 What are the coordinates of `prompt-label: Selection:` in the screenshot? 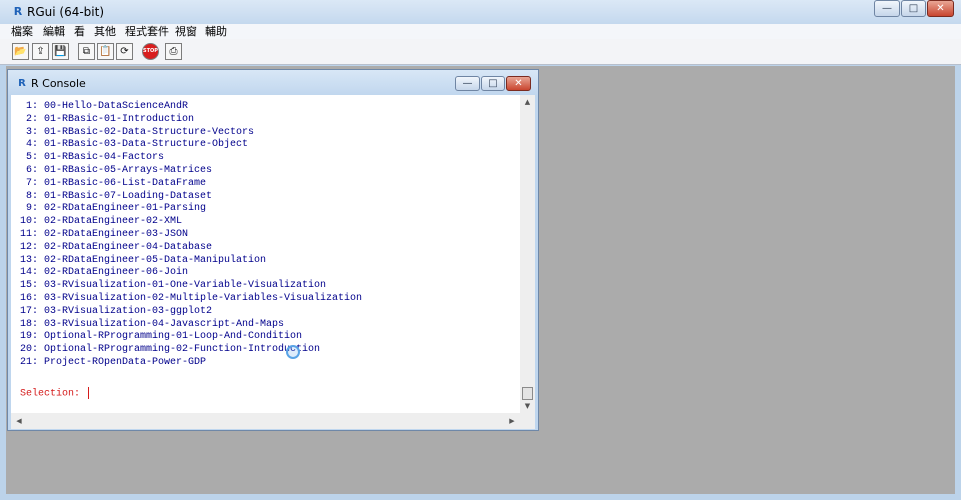 It's located at (53, 394).